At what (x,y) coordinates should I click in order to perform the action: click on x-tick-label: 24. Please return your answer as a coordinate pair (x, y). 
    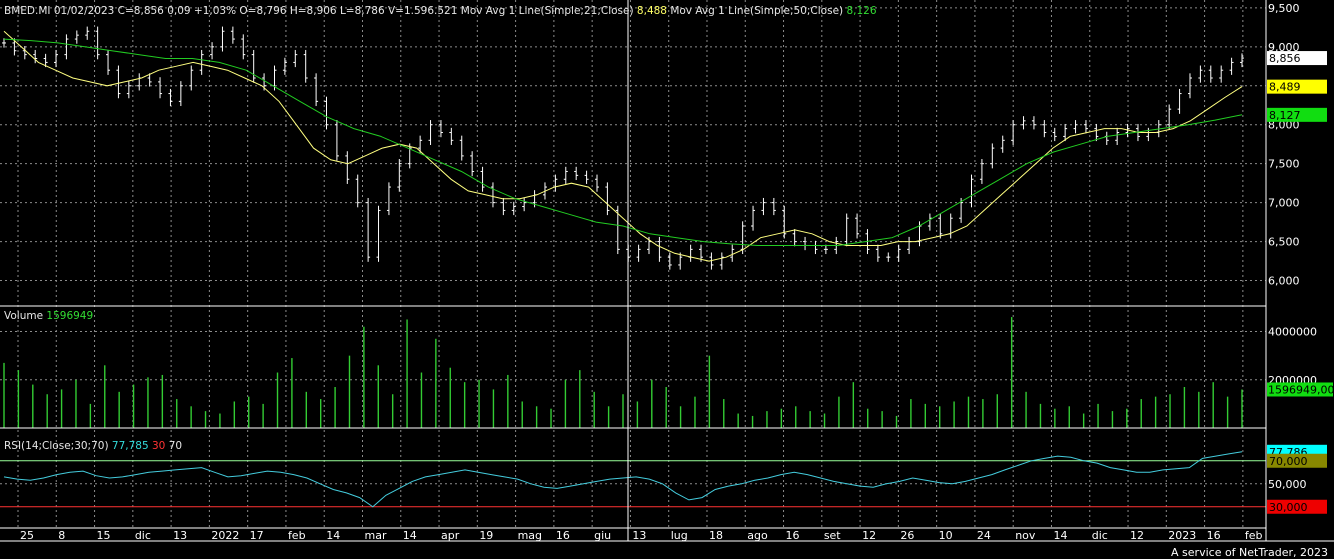
    Looking at the image, I should click on (984, 535).